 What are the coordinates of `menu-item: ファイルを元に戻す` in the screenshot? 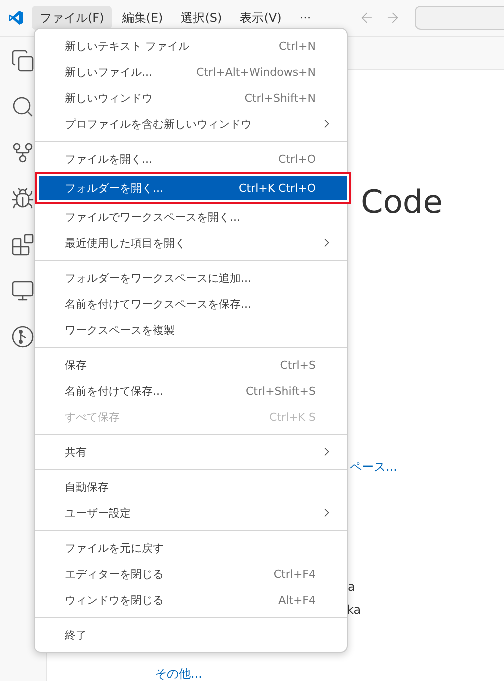 It's located at (191, 548).